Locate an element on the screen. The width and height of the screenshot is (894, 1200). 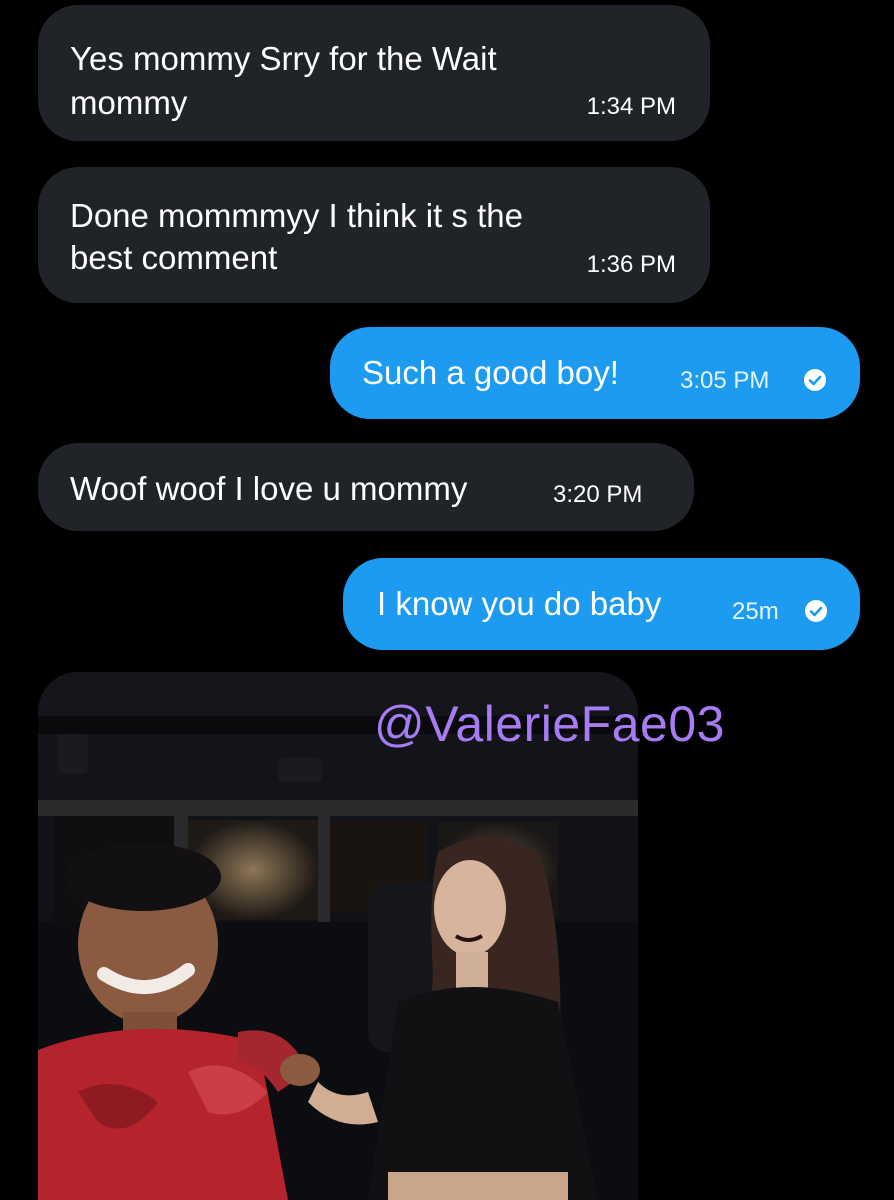
message-text: Woof woof I love u mommy is located at coordinates (269, 488).